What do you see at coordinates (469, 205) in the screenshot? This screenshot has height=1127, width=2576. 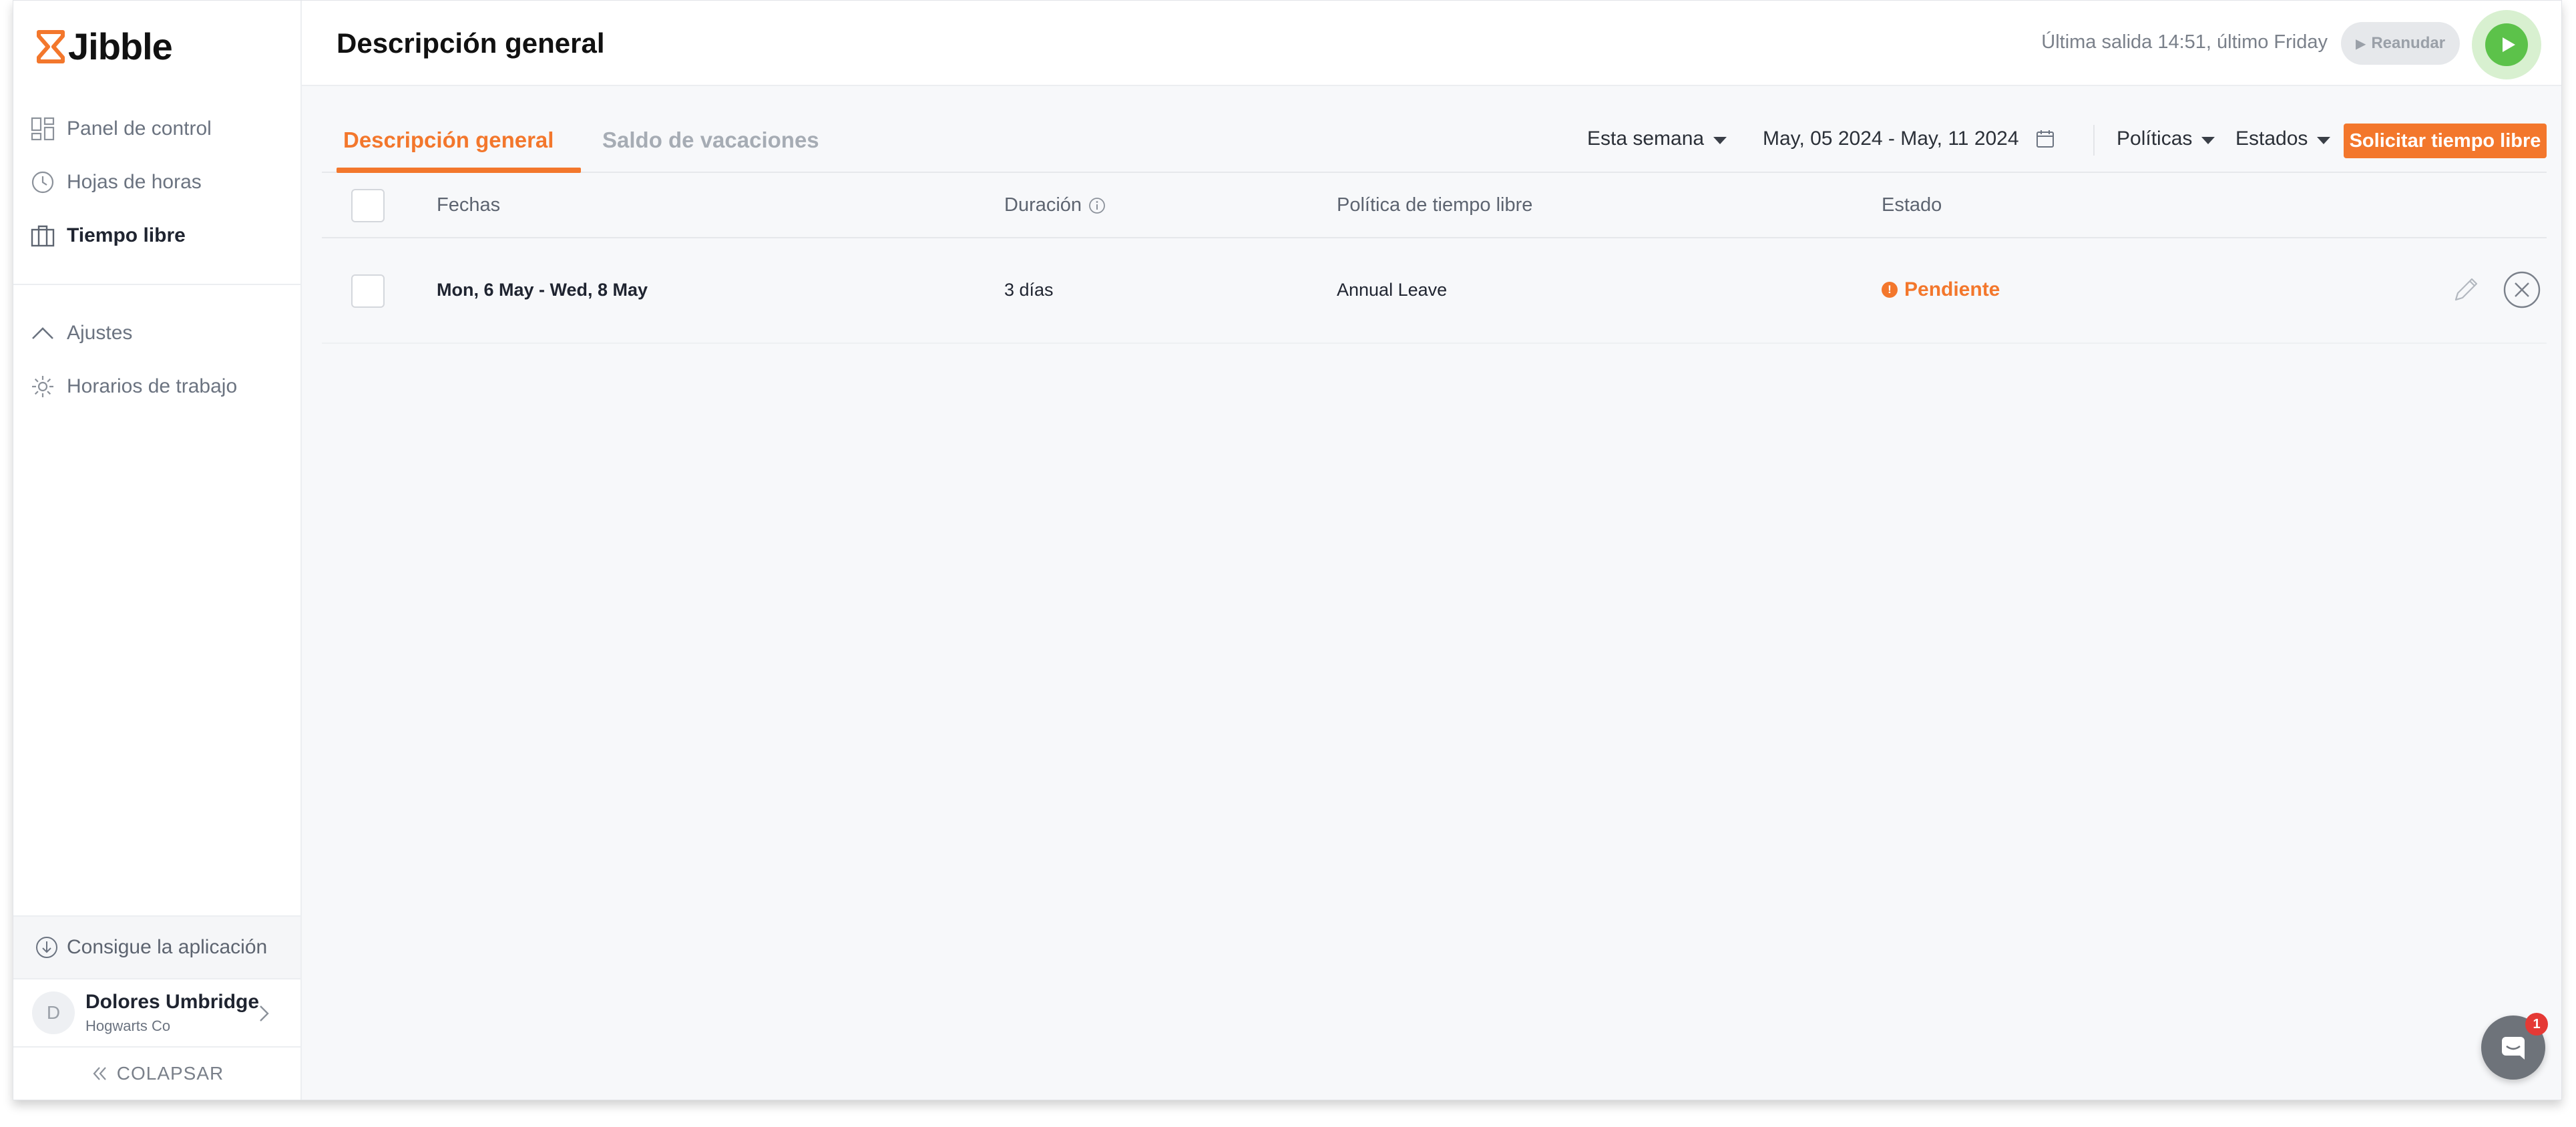 I see `column-header-dates: Fechas` at bounding box center [469, 205].